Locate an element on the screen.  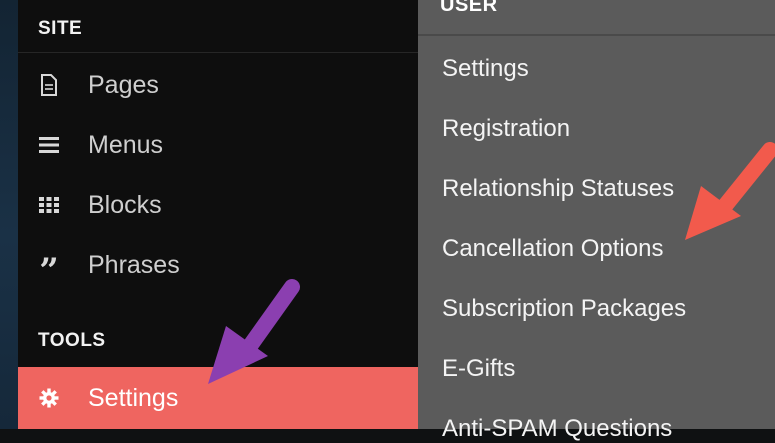
submenu-item-registration: Registration is located at coordinates (506, 129).